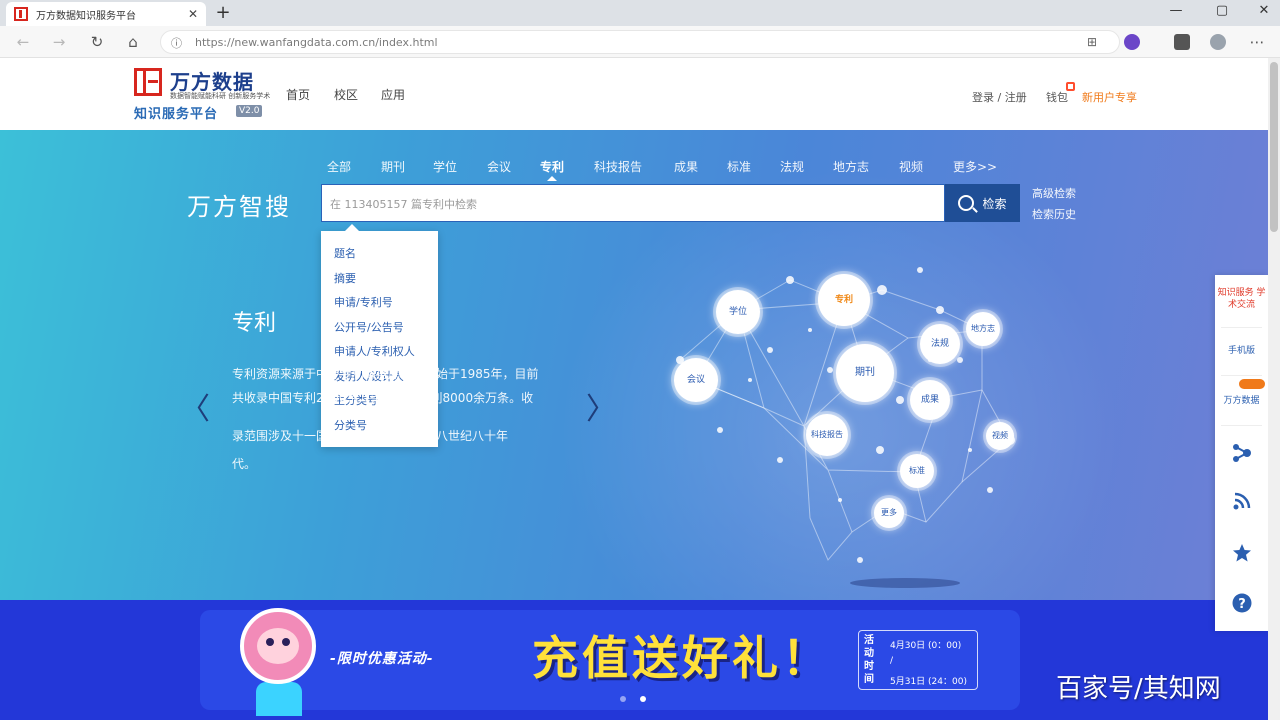  What do you see at coordinates (220, 96) in the screenshot?
I see `logo-tagline: 数据智能赋能科研 创新服务学术` at bounding box center [220, 96].